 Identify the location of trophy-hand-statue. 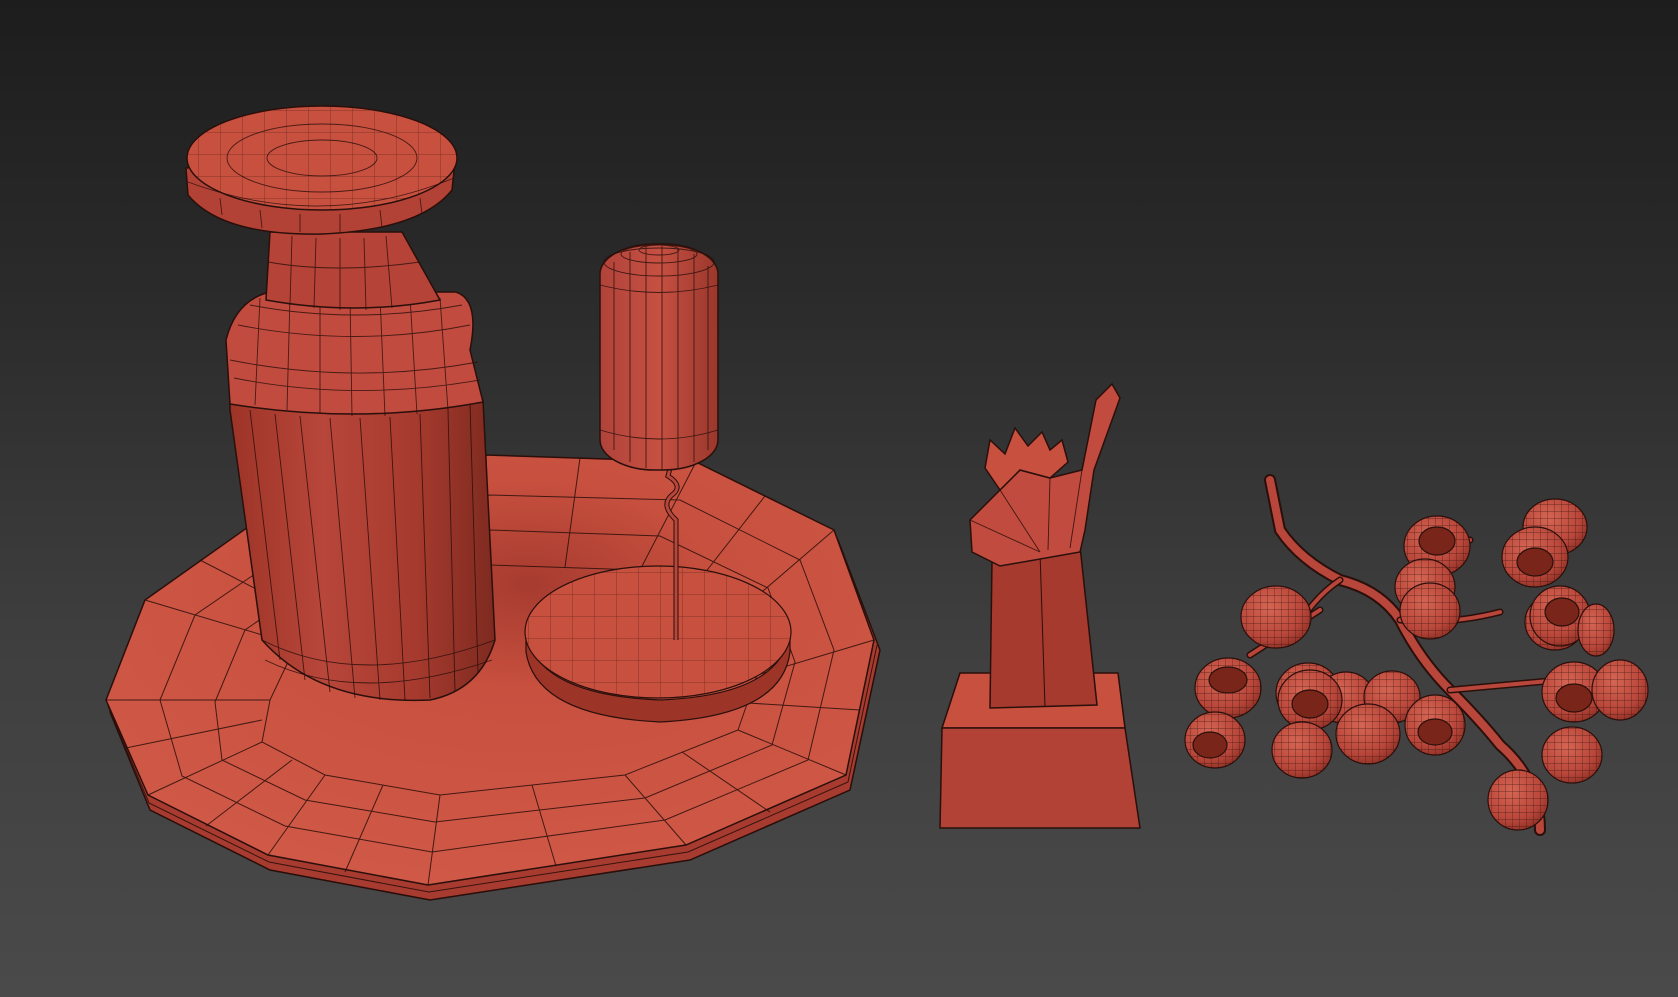
(1040, 605).